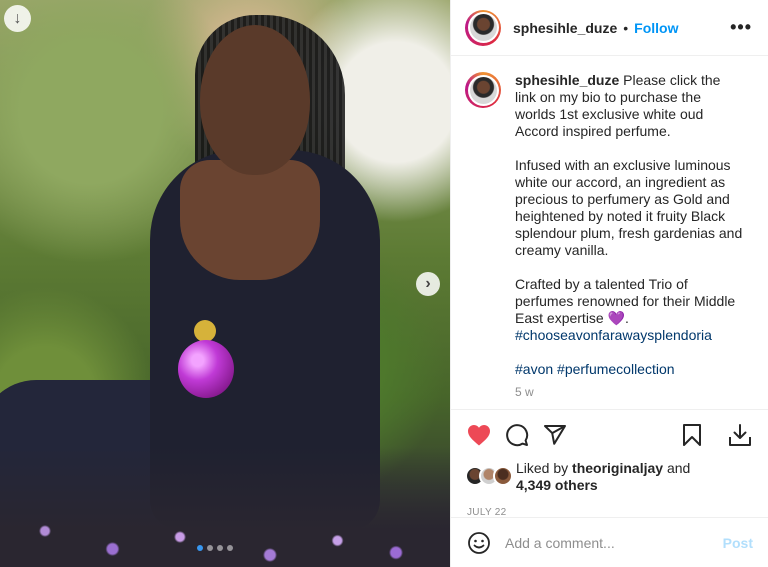 The width and height of the screenshot is (768, 567). Describe the element at coordinates (741, 27) in the screenshot. I see `more-options-icon: •••` at that location.